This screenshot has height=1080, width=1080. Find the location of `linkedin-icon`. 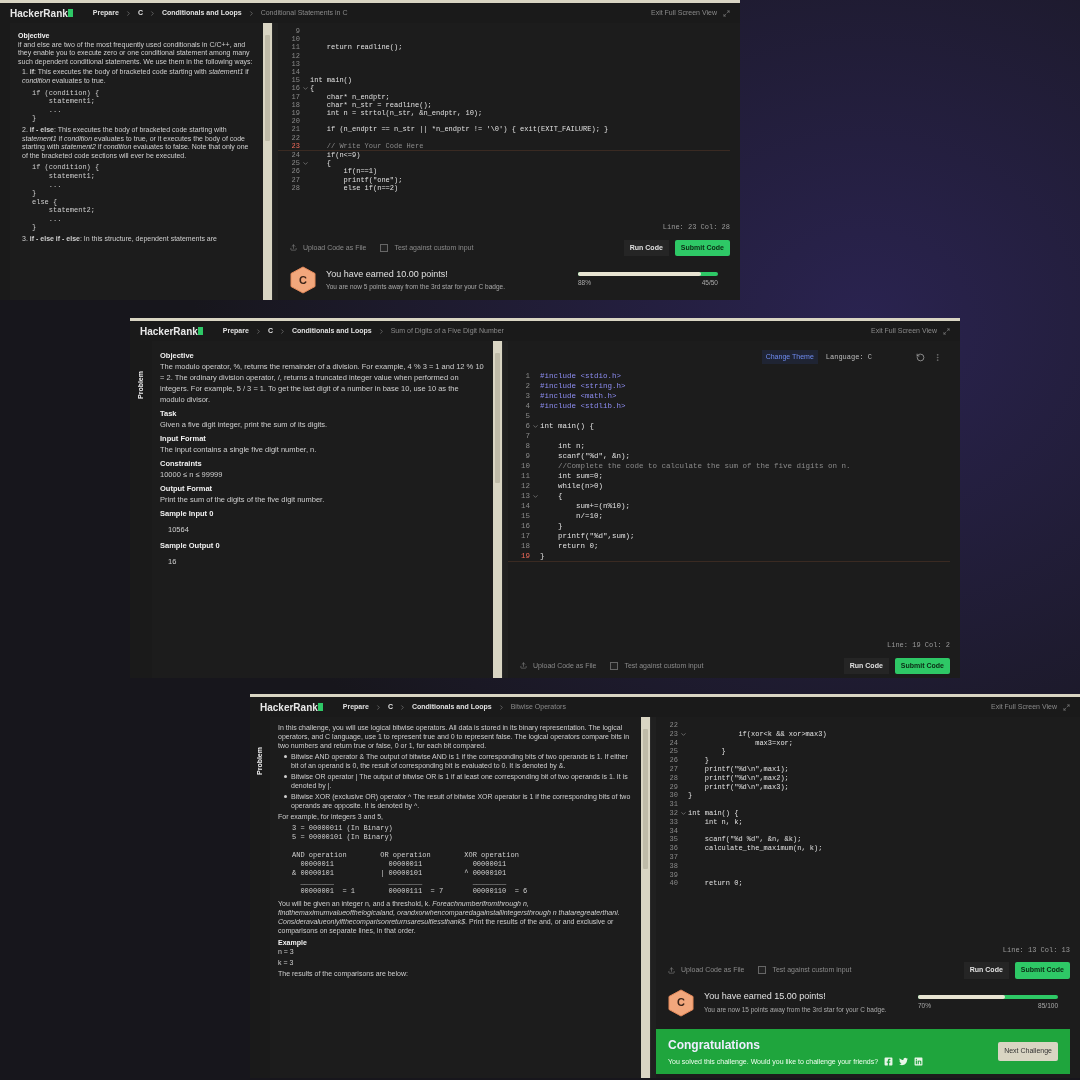

linkedin-icon is located at coordinates (919, 1062).